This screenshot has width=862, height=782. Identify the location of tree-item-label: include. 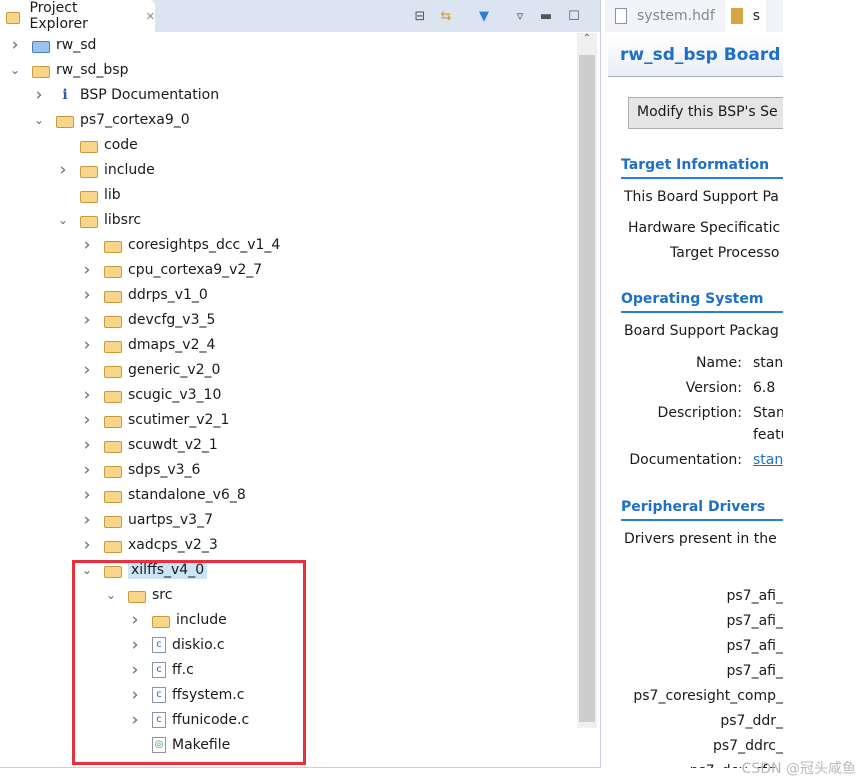
(129, 170).